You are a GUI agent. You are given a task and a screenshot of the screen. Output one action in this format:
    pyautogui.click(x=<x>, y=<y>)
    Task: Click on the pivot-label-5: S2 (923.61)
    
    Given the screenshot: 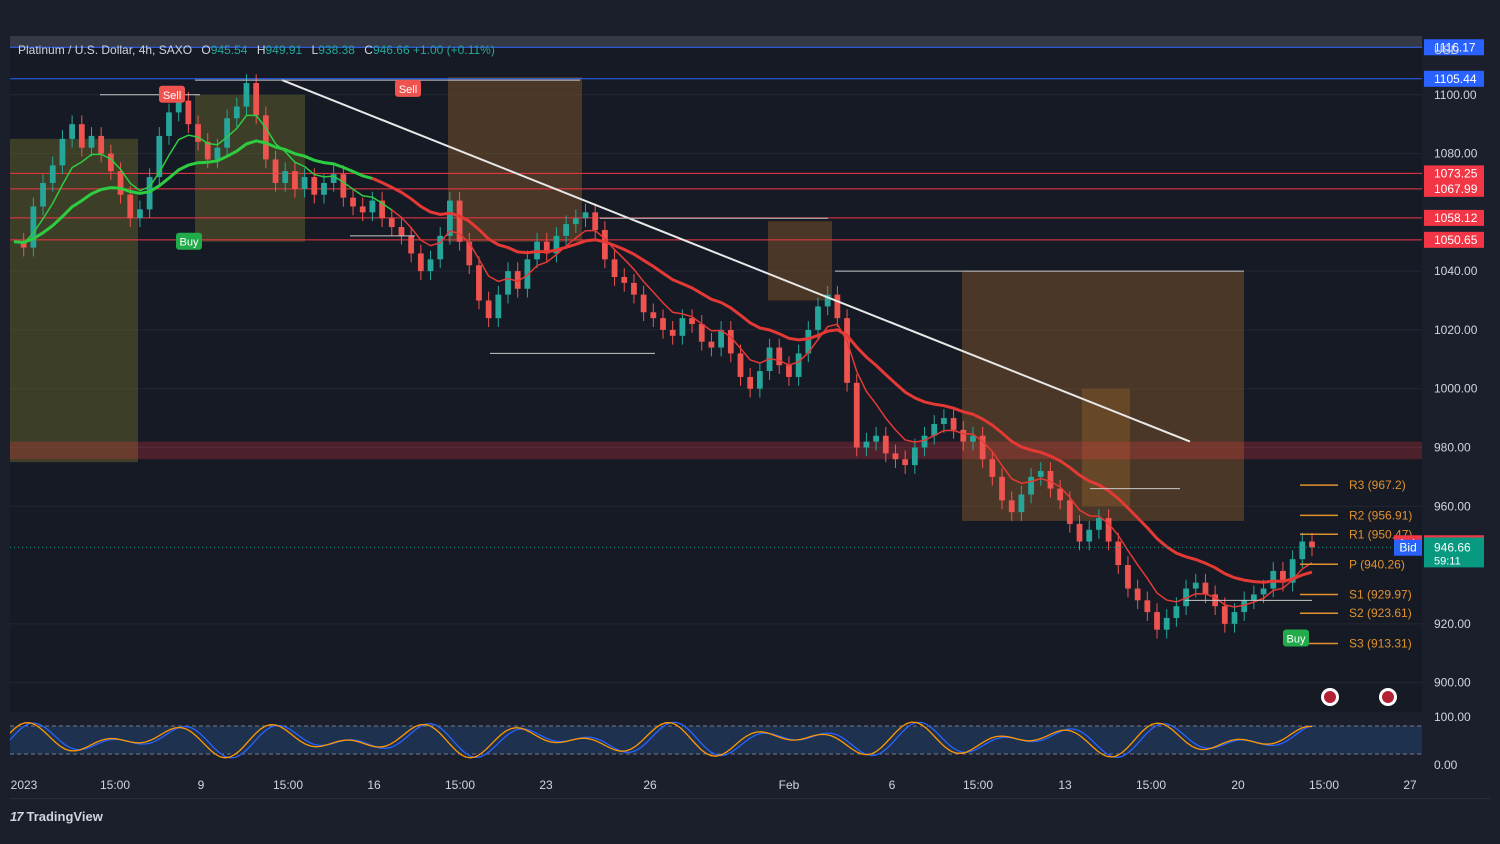 What is the action you would take?
    pyautogui.click(x=1380, y=613)
    